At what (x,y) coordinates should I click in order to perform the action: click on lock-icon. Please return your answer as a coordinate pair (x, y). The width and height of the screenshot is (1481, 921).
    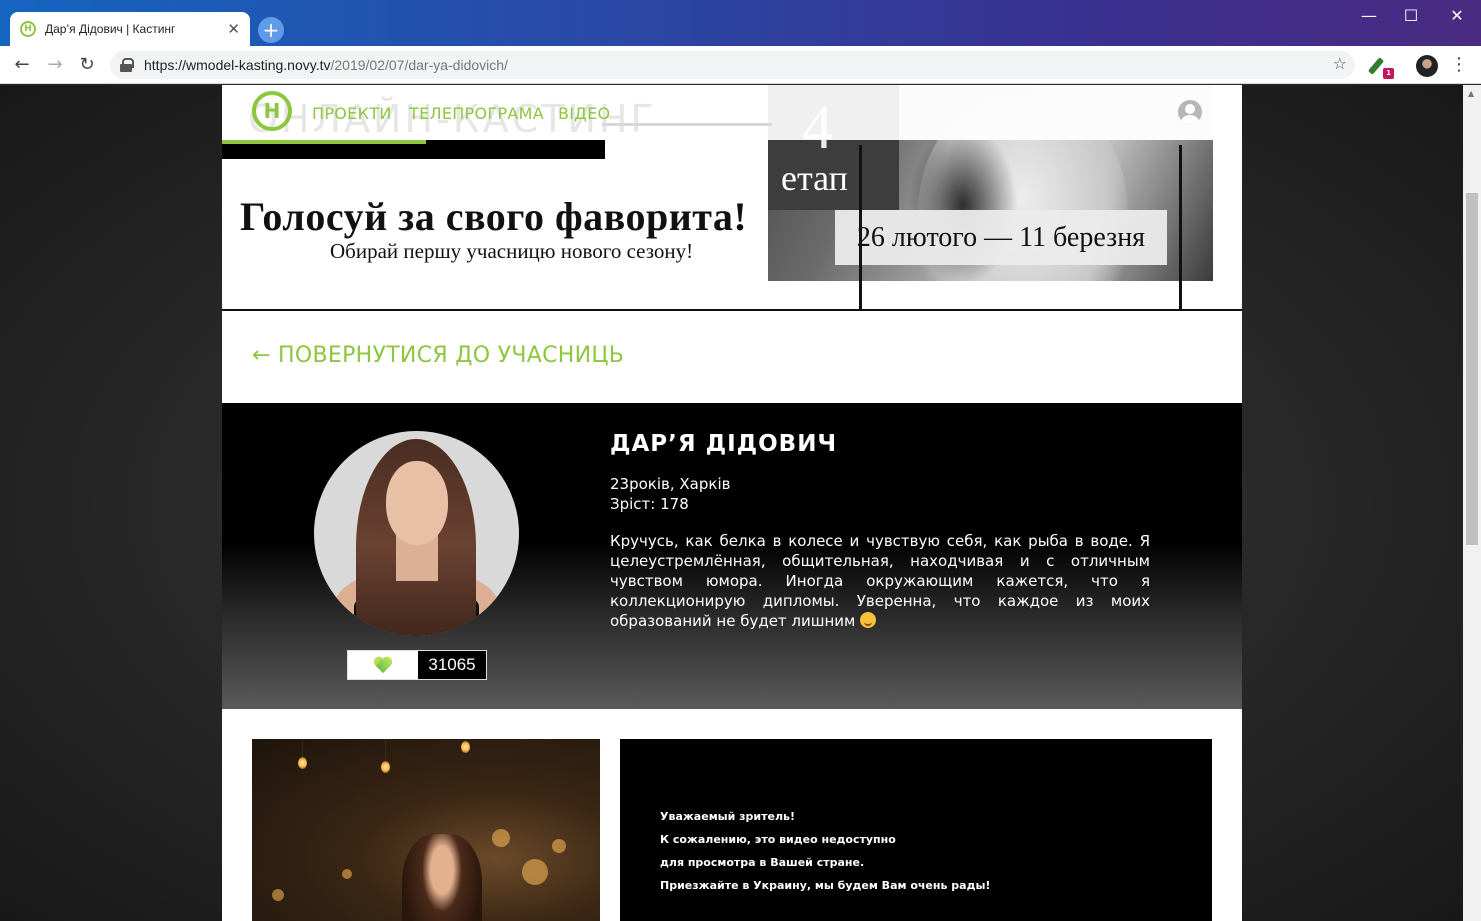
    Looking at the image, I should click on (127, 65).